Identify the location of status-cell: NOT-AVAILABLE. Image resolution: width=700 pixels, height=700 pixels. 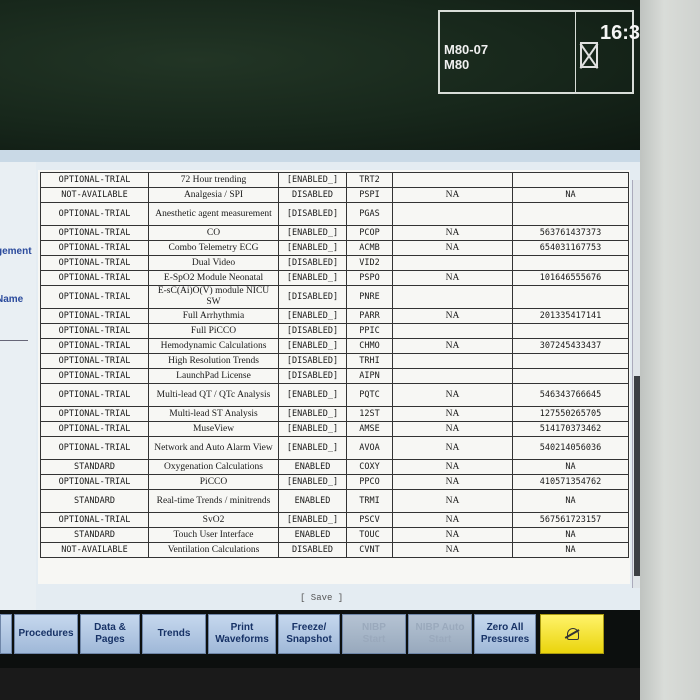
(94, 550).